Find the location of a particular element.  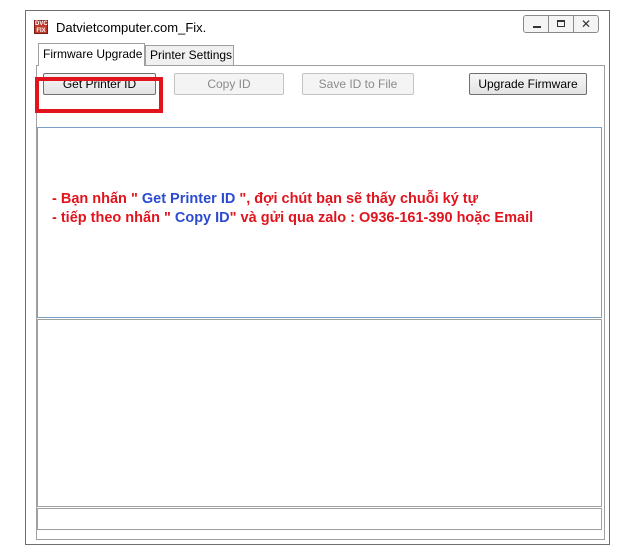

instruction-button-ref: Get Printer ID is located at coordinates (188, 199).